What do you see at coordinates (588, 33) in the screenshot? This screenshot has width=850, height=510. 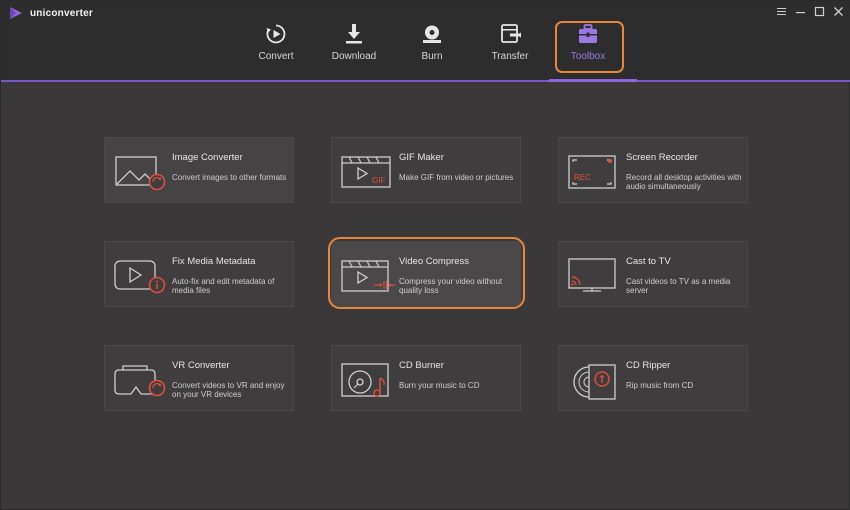 I see `toolbox-icon` at bounding box center [588, 33].